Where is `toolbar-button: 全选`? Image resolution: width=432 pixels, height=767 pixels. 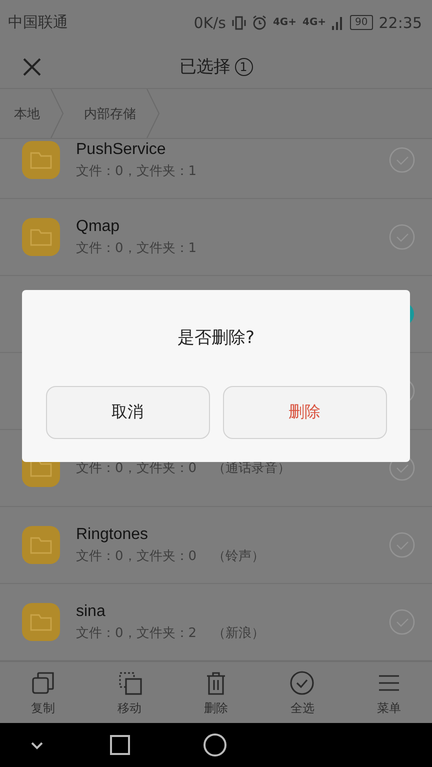 toolbar-button: 全选 is located at coordinates (302, 693).